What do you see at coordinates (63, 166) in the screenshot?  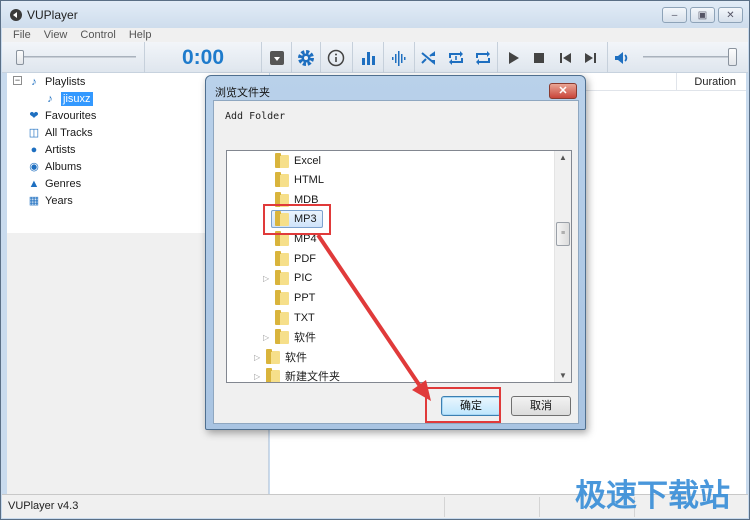 I see `sidebar-item-label: Albums` at bounding box center [63, 166].